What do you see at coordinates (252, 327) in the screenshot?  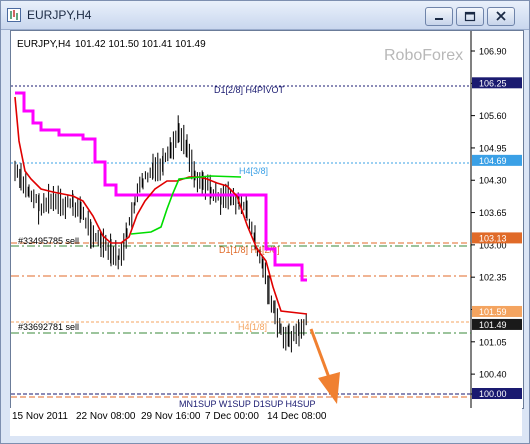 I see `h4-18-level-label: H4[1/8]` at bounding box center [252, 327].